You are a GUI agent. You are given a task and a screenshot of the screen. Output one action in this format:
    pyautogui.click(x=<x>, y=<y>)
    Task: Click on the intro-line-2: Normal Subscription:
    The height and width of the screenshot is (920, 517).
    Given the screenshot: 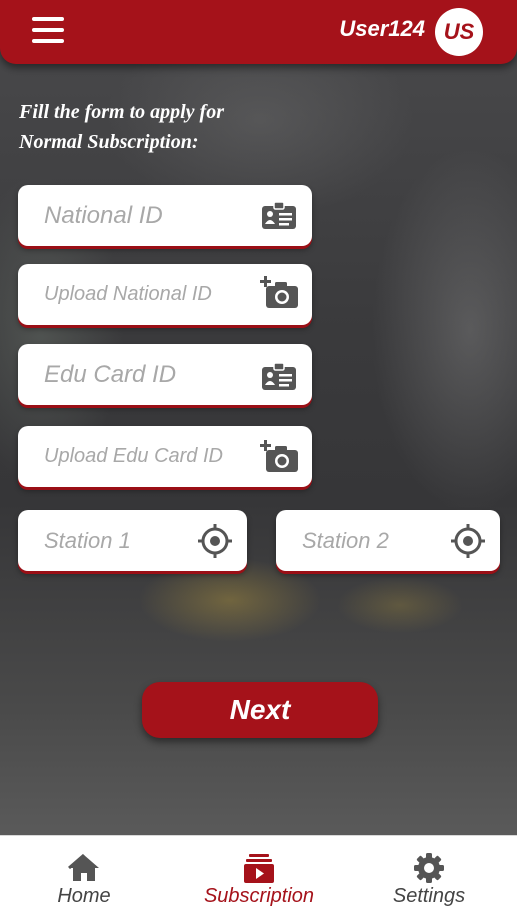 What is the action you would take?
    pyautogui.click(x=109, y=142)
    